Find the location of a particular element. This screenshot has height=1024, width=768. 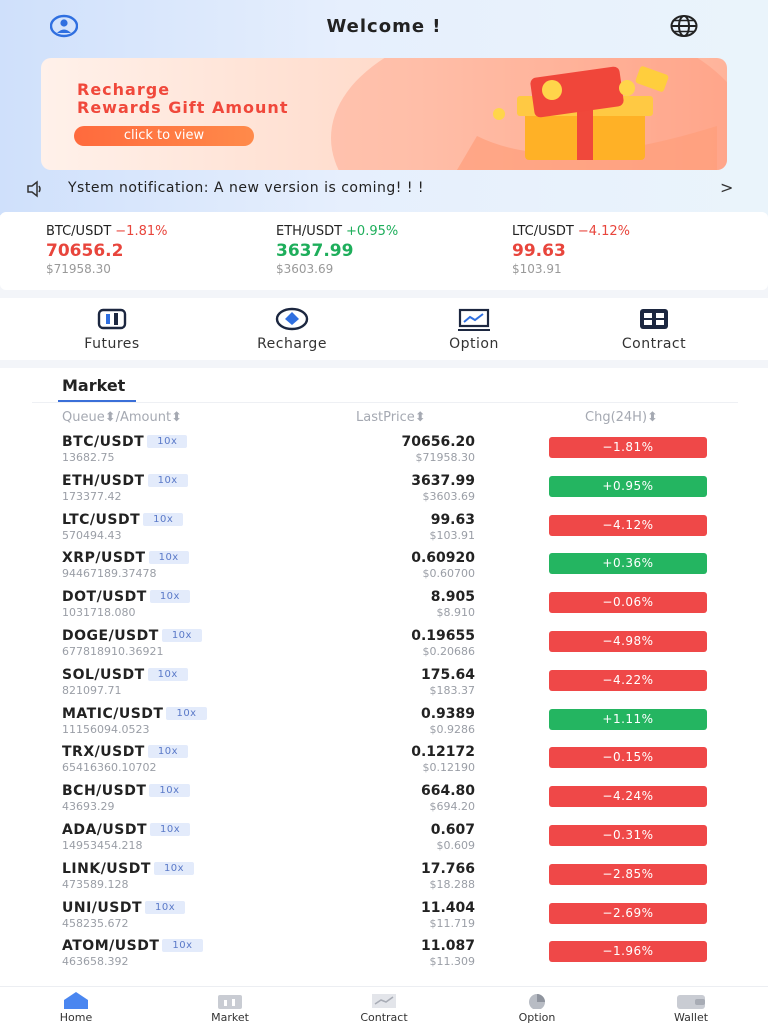

change-badge: −0.31% is located at coordinates (628, 835).